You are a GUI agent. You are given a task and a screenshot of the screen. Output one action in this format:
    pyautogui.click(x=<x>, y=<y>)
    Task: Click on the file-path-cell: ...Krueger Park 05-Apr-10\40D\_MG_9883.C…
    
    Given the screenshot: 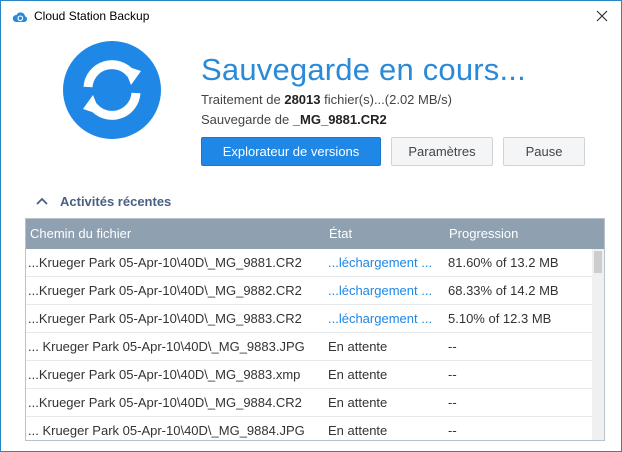 What is the action you would take?
    pyautogui.click(x=165, y=318)
    